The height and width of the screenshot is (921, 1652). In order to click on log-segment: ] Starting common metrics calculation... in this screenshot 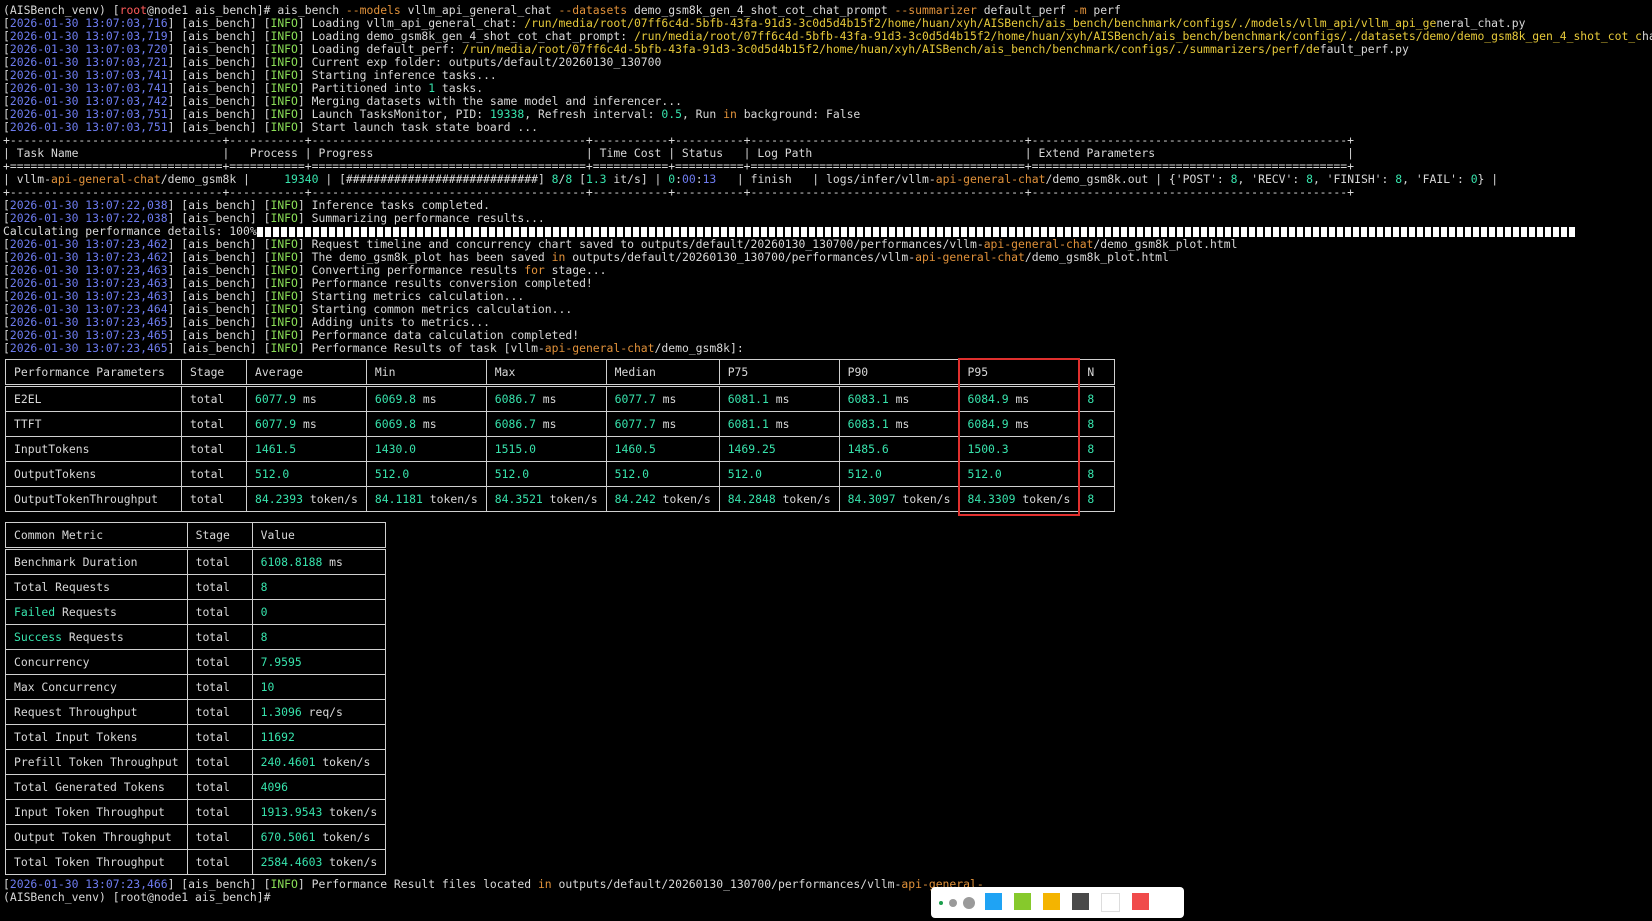, I will do `click(435, 309)`.